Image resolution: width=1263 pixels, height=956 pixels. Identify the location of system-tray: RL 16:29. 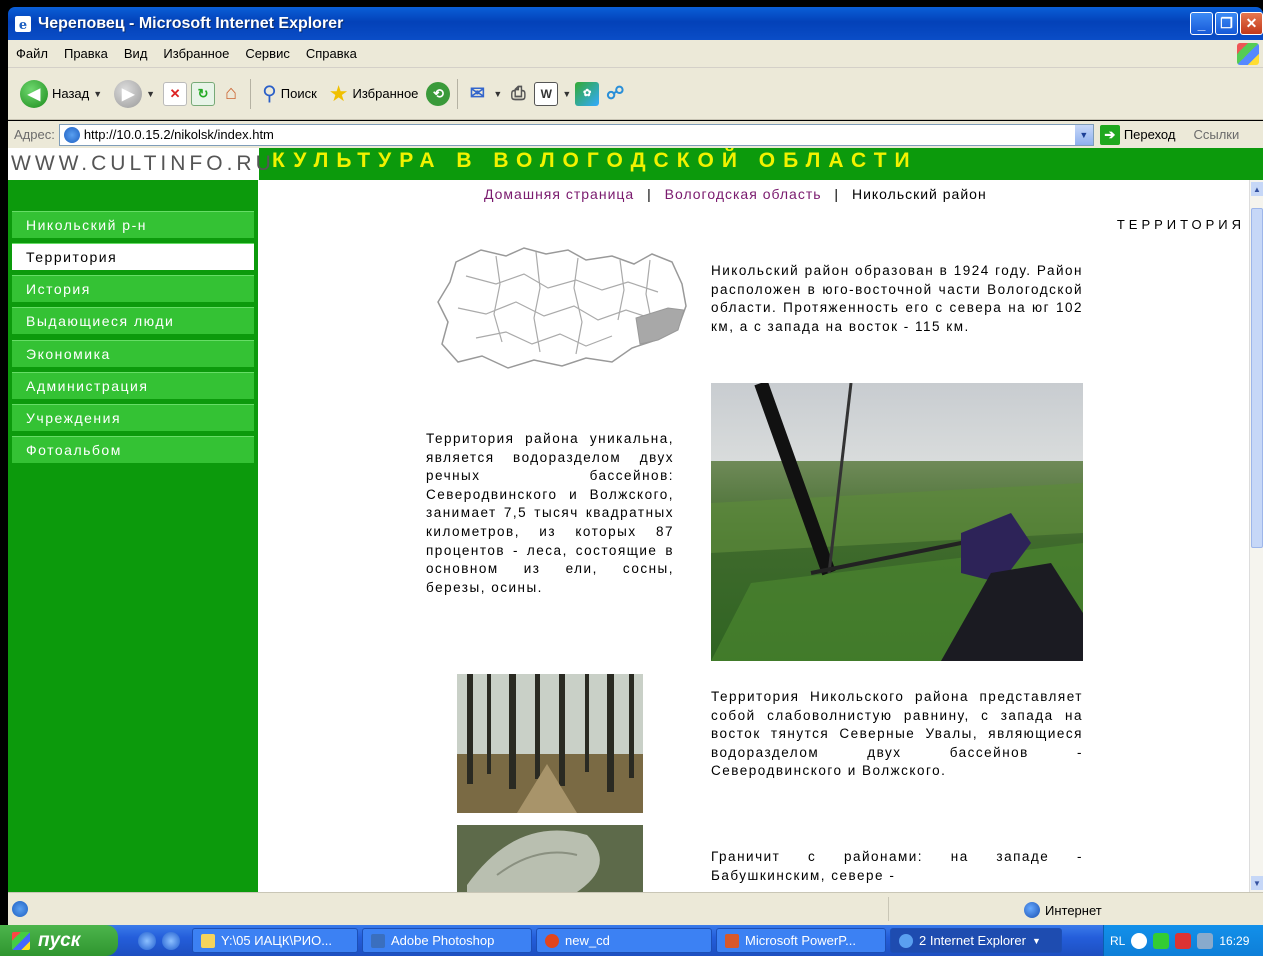
(1183, 940).